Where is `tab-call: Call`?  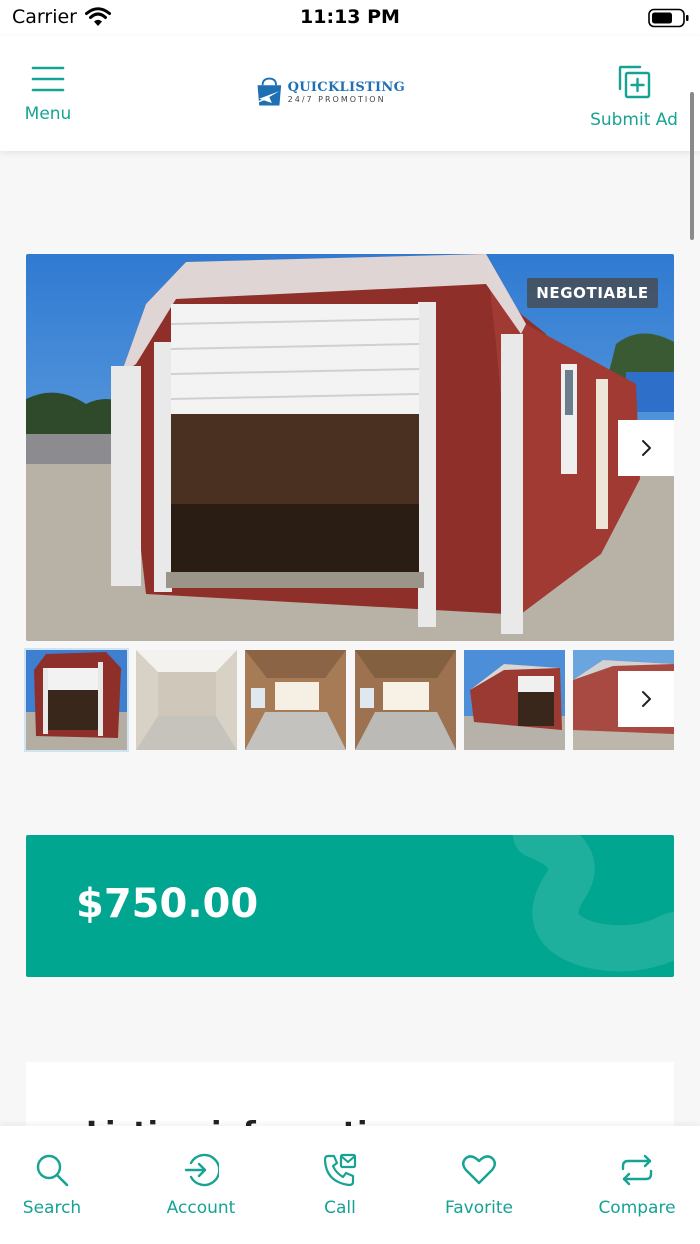
tab-call: Call is located at coordinates (340, 1185).